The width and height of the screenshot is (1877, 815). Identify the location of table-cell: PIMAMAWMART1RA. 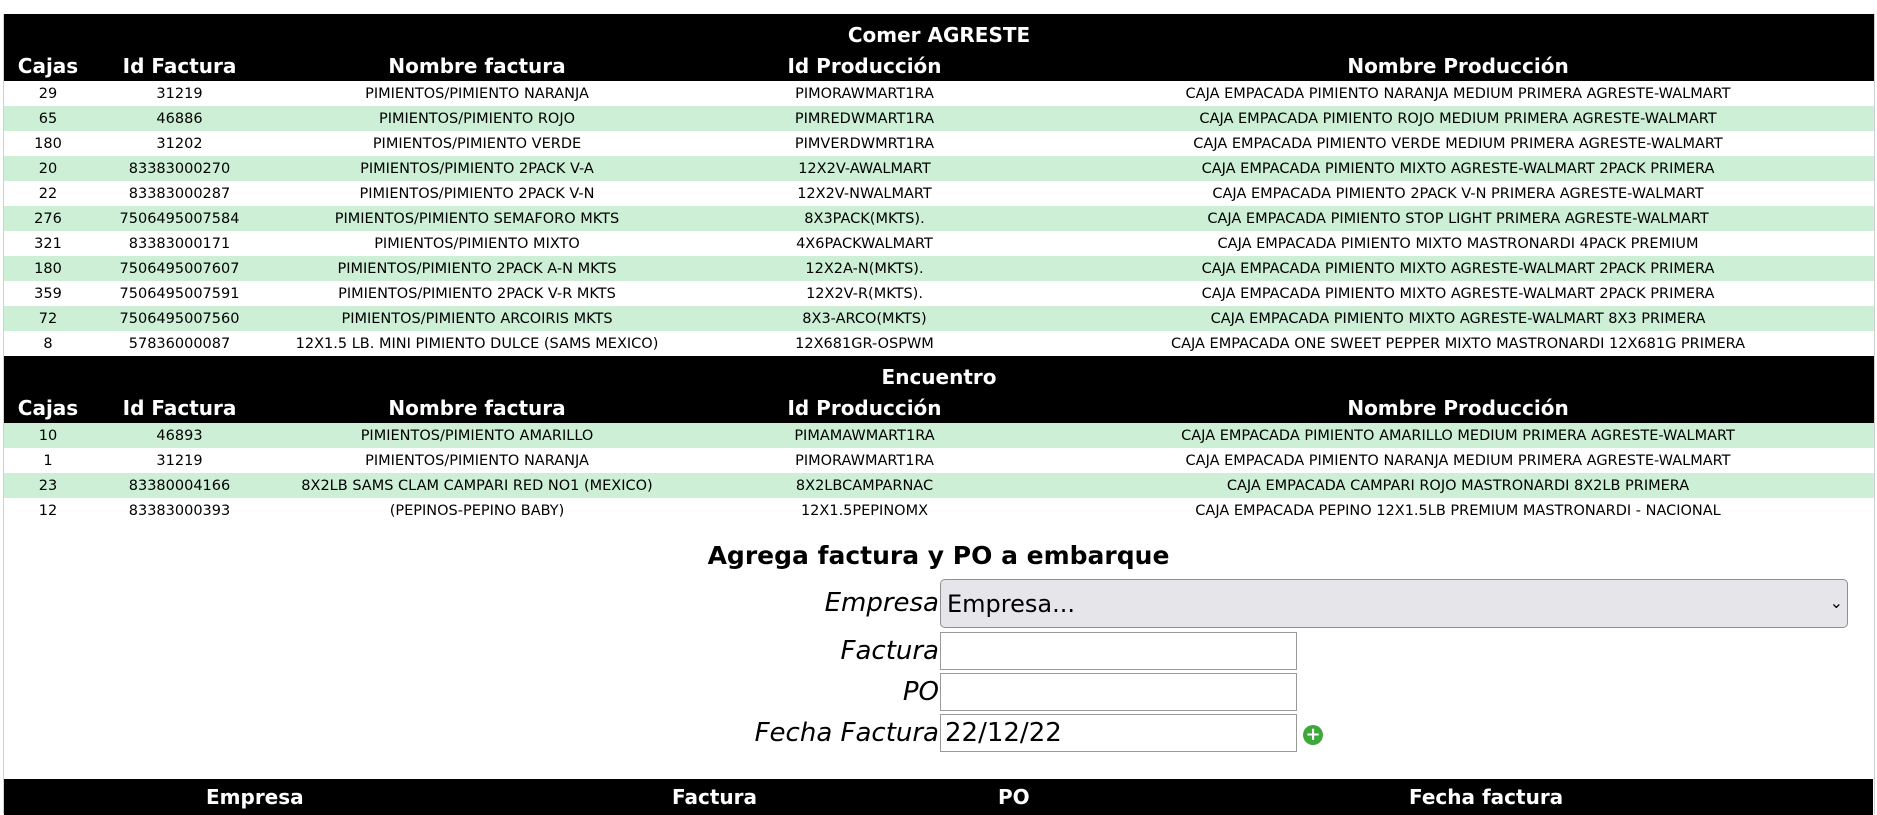
(864, 435).